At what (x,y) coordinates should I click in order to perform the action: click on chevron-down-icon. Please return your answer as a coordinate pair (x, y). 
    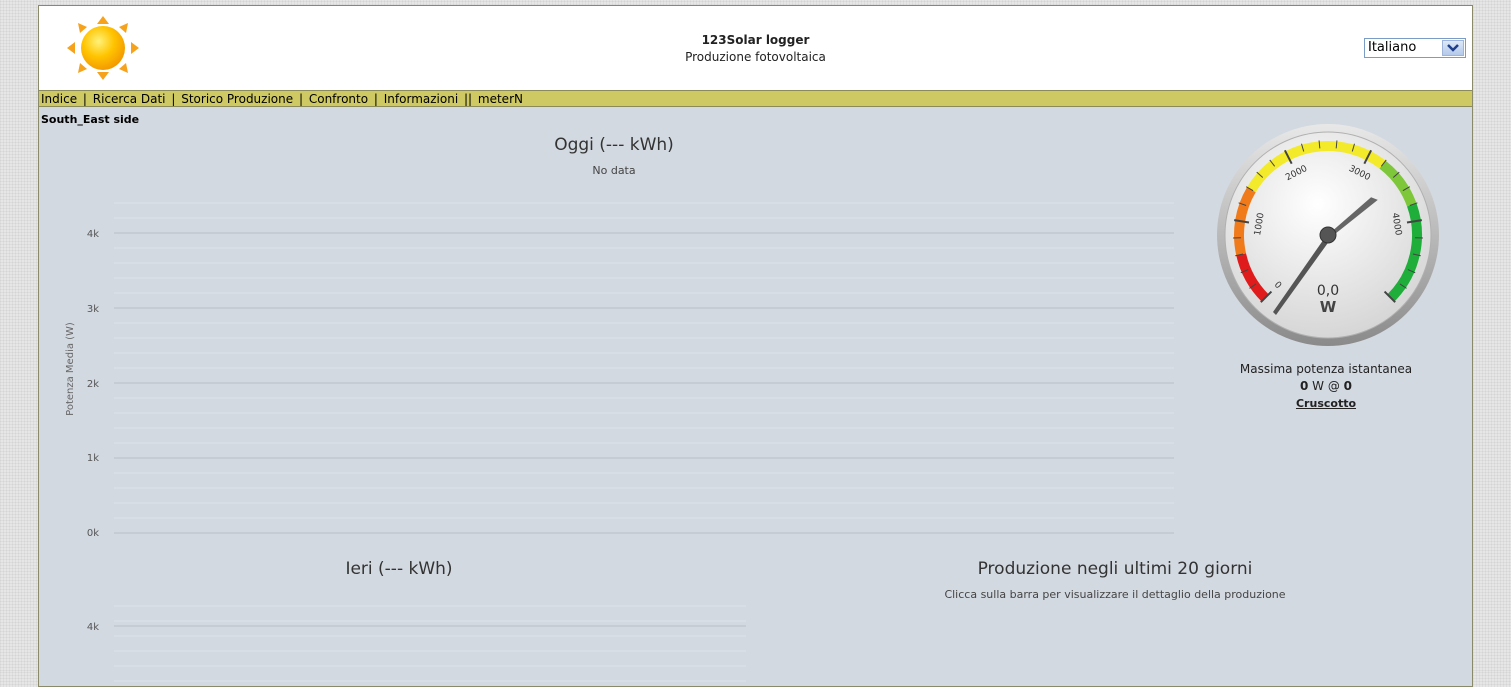
    Looking at the image, I should click on (1453, 48).